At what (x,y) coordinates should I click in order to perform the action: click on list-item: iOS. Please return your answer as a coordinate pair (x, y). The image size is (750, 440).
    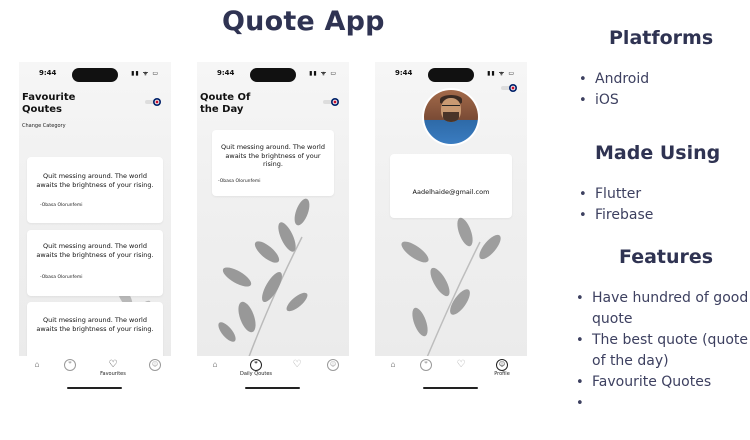
    Looking at the image, I should click on (613, 100).